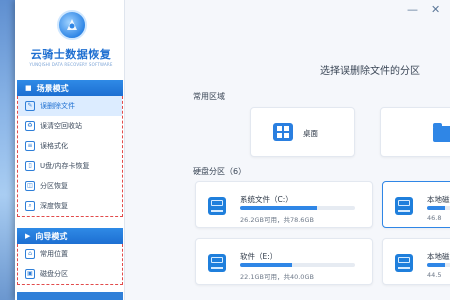 This screenshot has width=450, height=300. What do you see at coordinates (70, 206) in the screenshot?
I see `sidebar-item-deep-scan: ⌕ 深度恢复` at bounding box center [70, 206].